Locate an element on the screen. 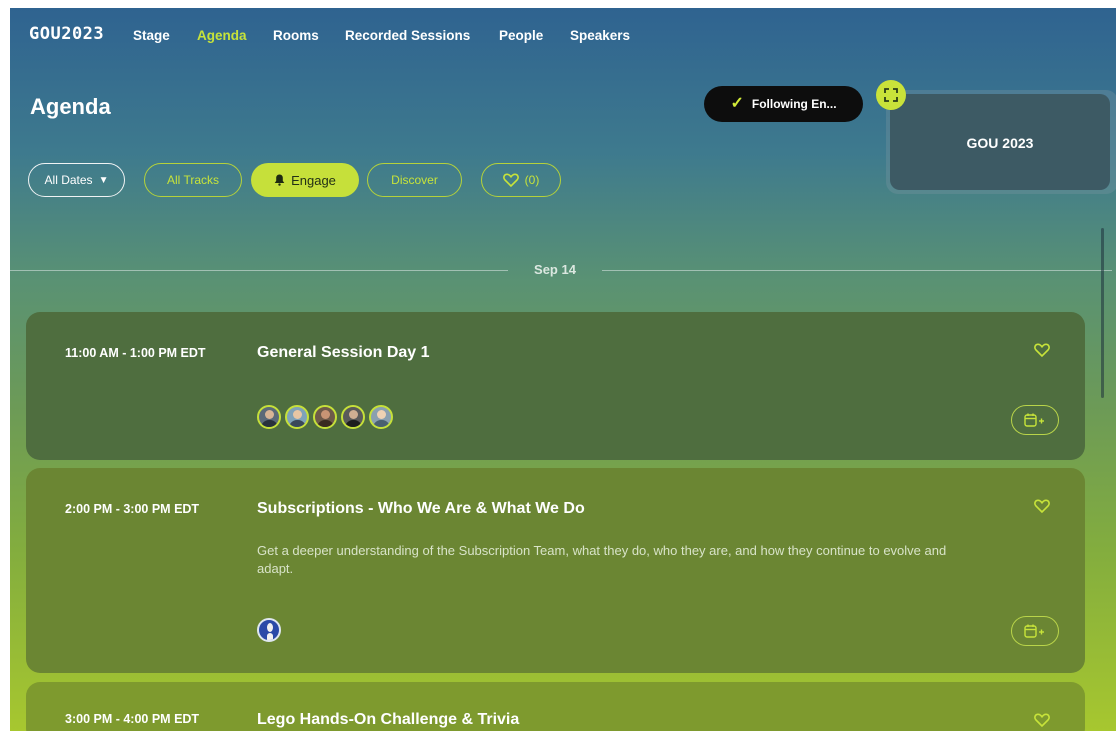 This screenshot has width=1116, height=731. scrollbar is located at coordinates (1102, 313).